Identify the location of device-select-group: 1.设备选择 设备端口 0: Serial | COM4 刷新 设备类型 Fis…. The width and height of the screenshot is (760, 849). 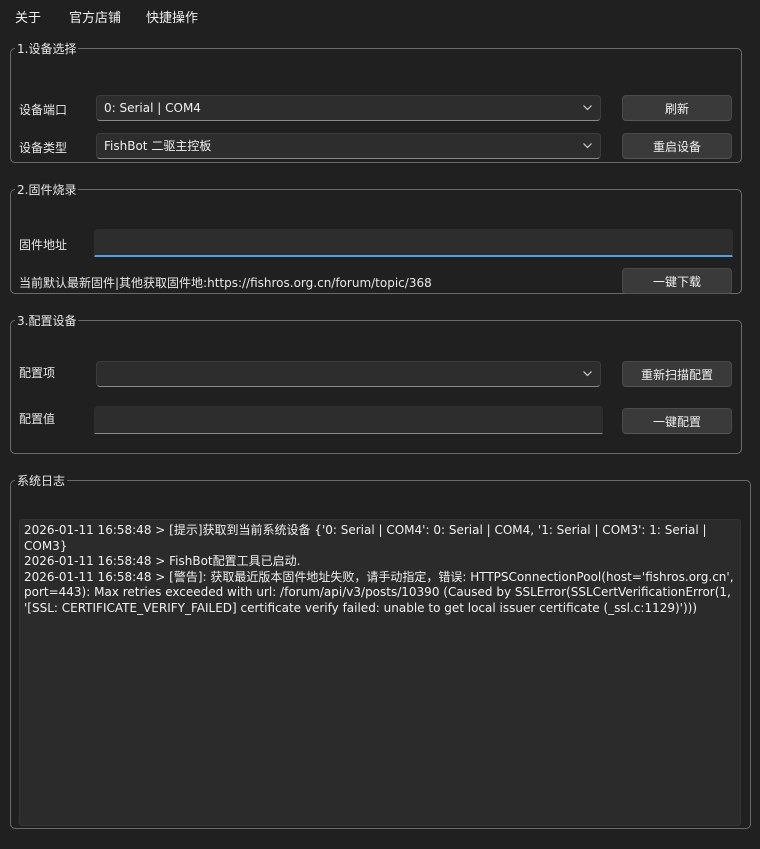
(376, 101).